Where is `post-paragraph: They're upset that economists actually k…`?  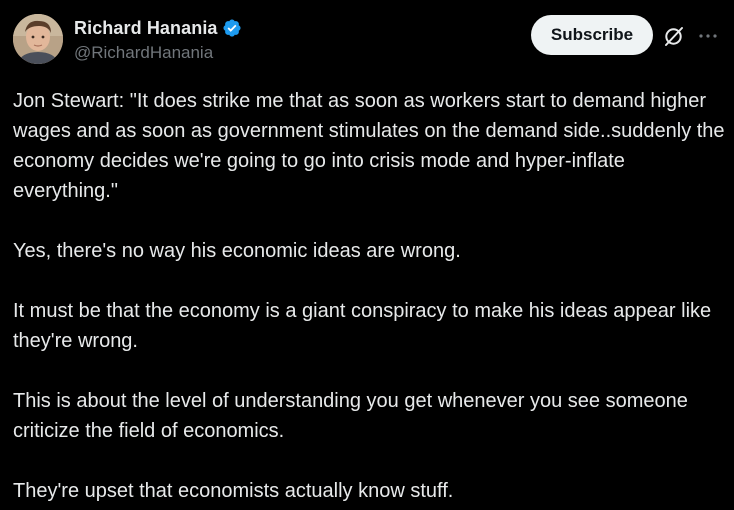
post-paragraph: They're upset that economists actually k… is located at coordinates (233, 491).